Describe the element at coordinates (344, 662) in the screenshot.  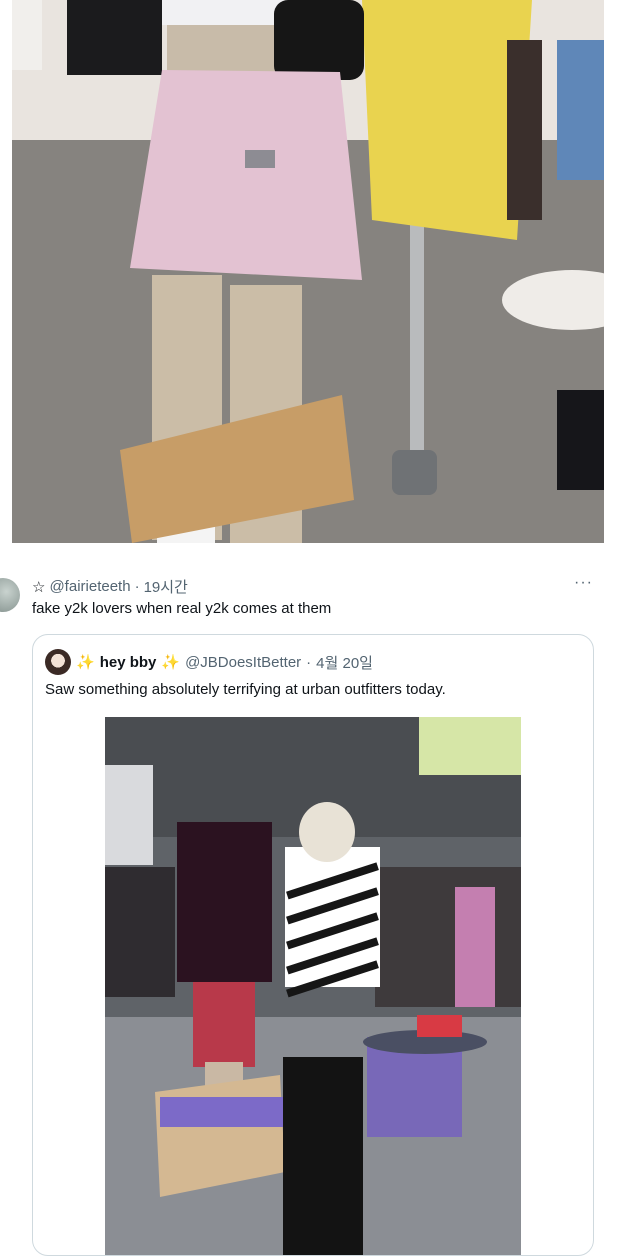
I see `quoted-date: 4월 20일` at that location.